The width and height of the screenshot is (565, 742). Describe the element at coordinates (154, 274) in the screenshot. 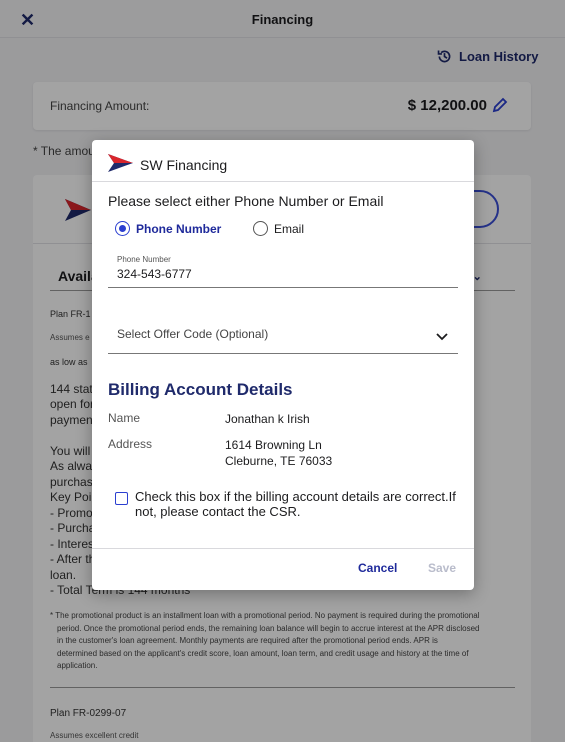

I see `phone-number-input: 324-543-6777` at that location.